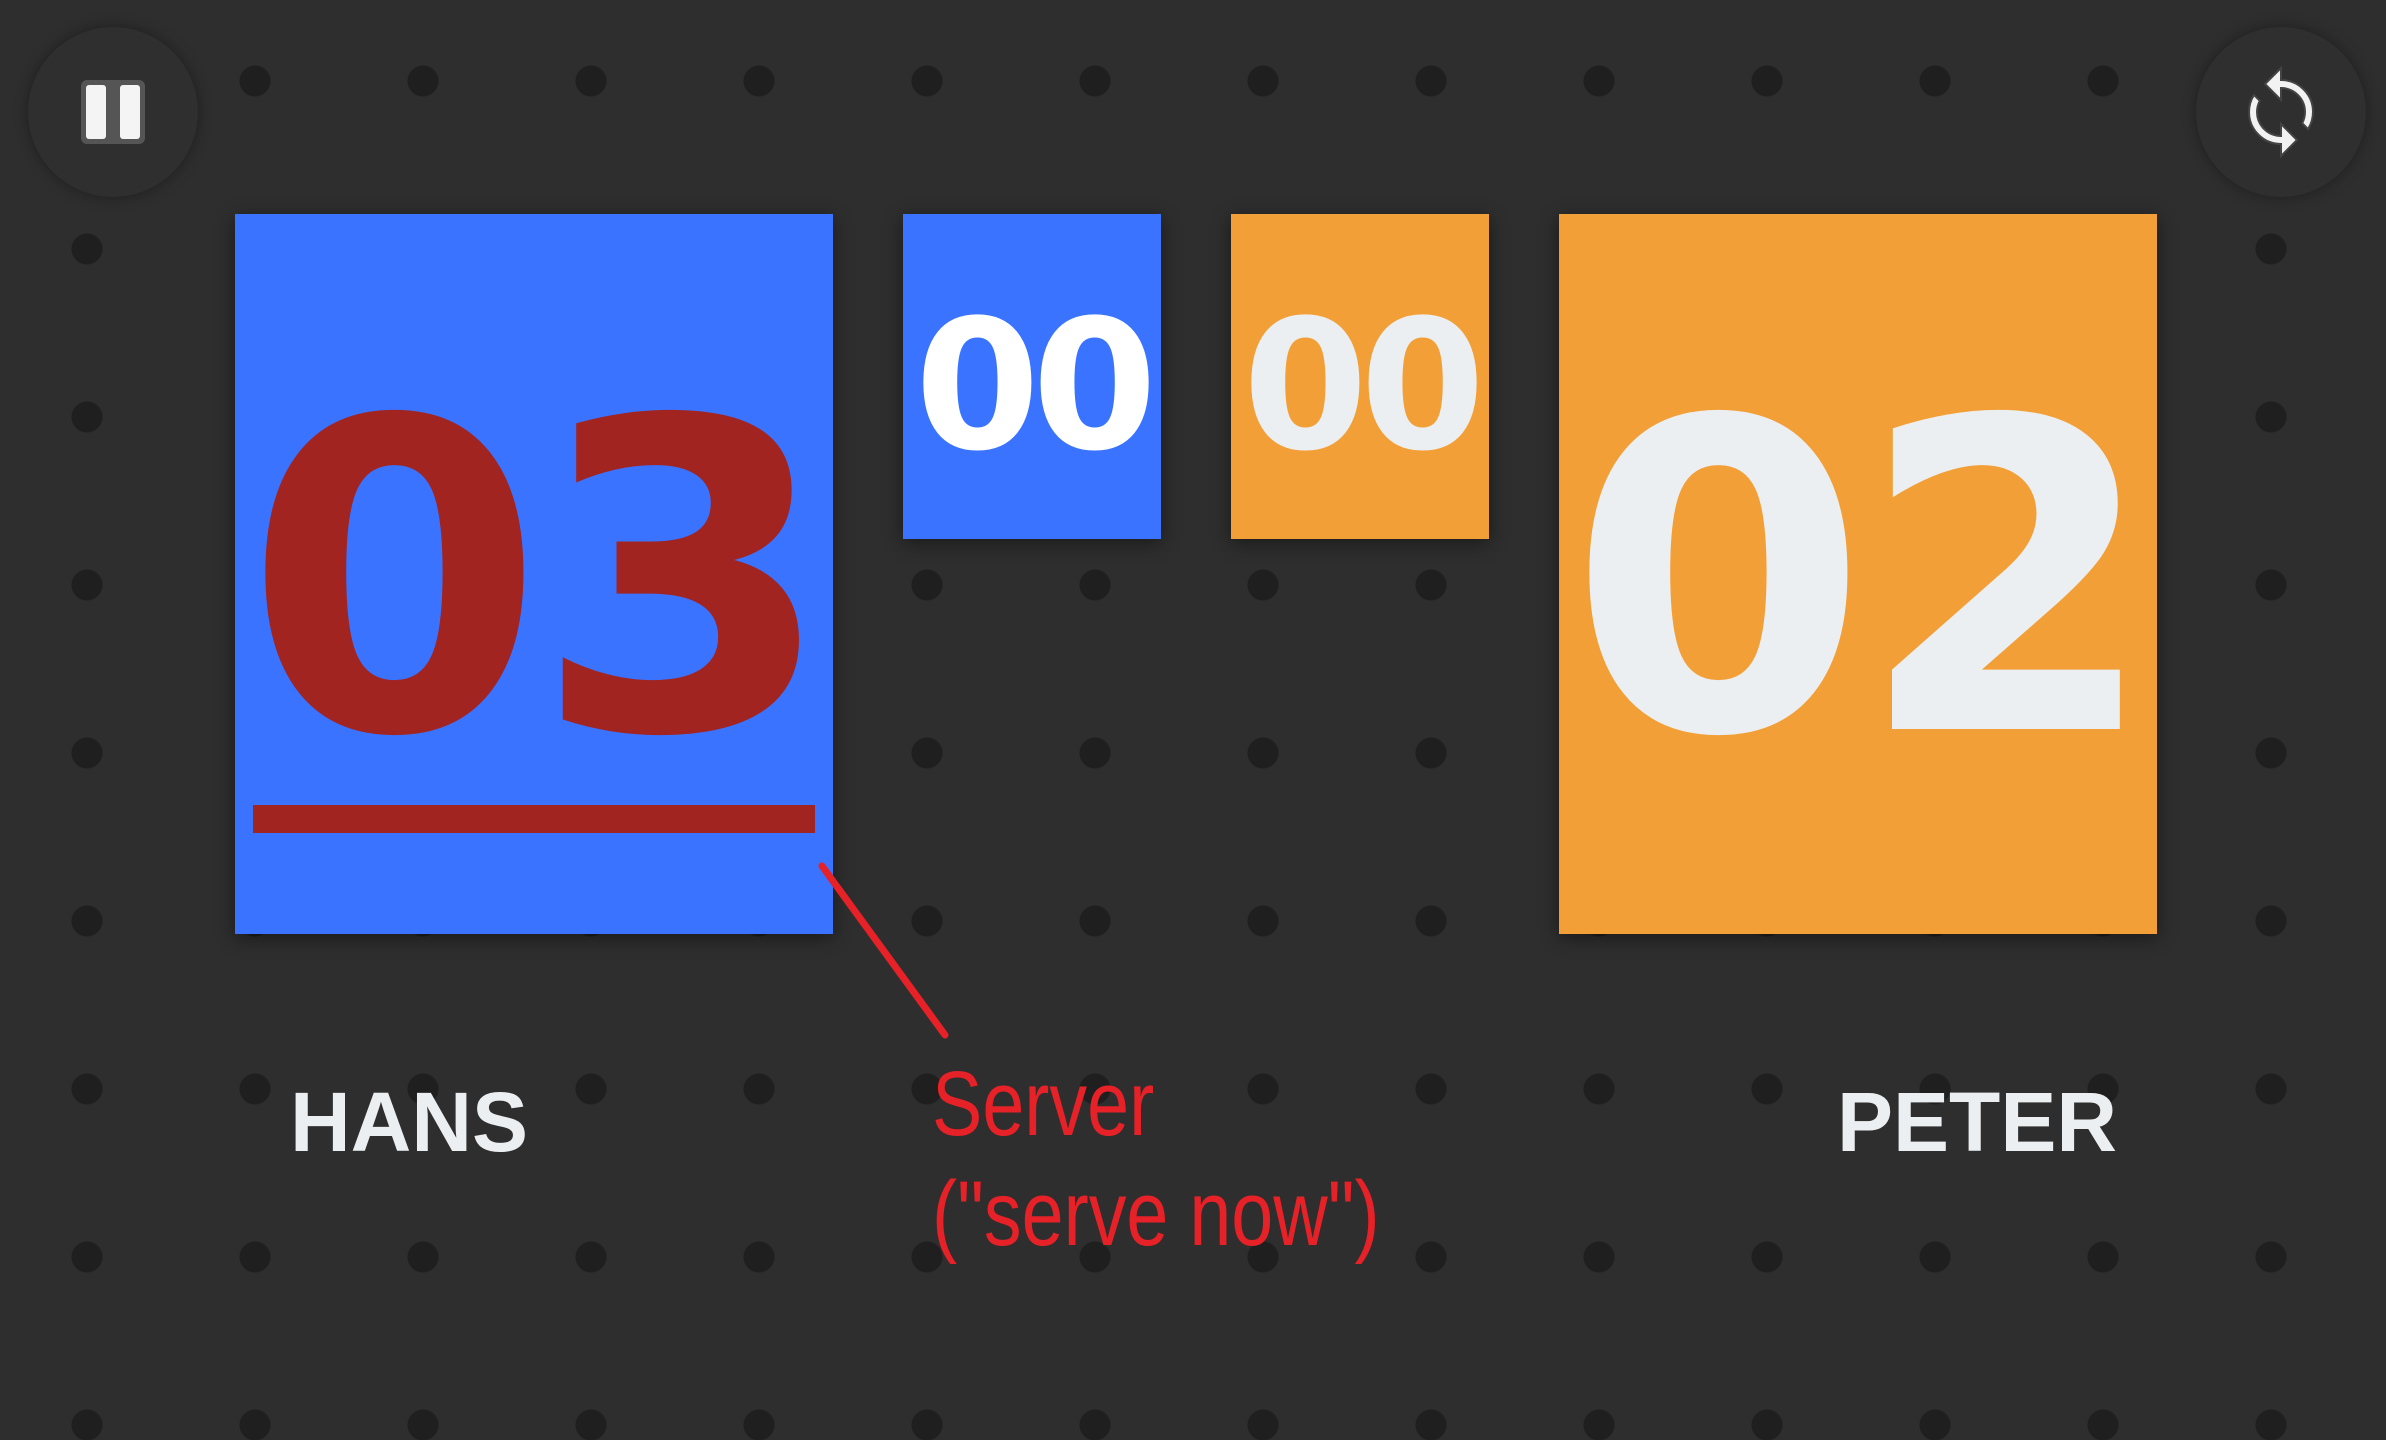 The width and height of the screenshot is (2386, 1440). What do you see at coordinates (534, 819) in the screenshot?
I see `server-indicator` at bounding box center [534, 819].